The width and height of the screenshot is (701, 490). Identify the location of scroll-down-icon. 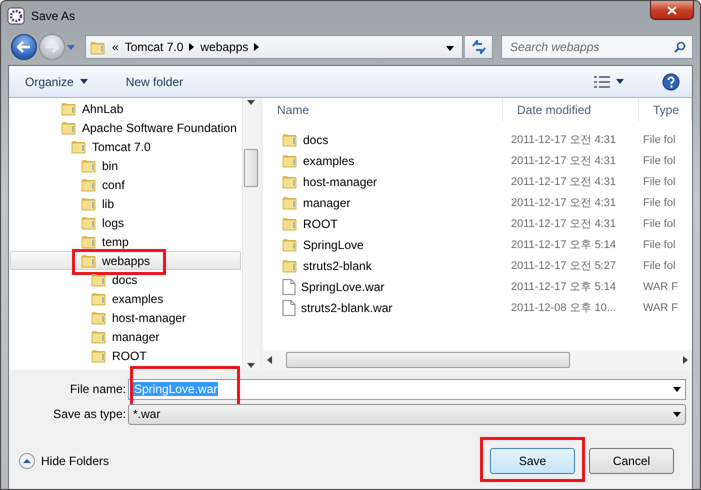
(251, 365).